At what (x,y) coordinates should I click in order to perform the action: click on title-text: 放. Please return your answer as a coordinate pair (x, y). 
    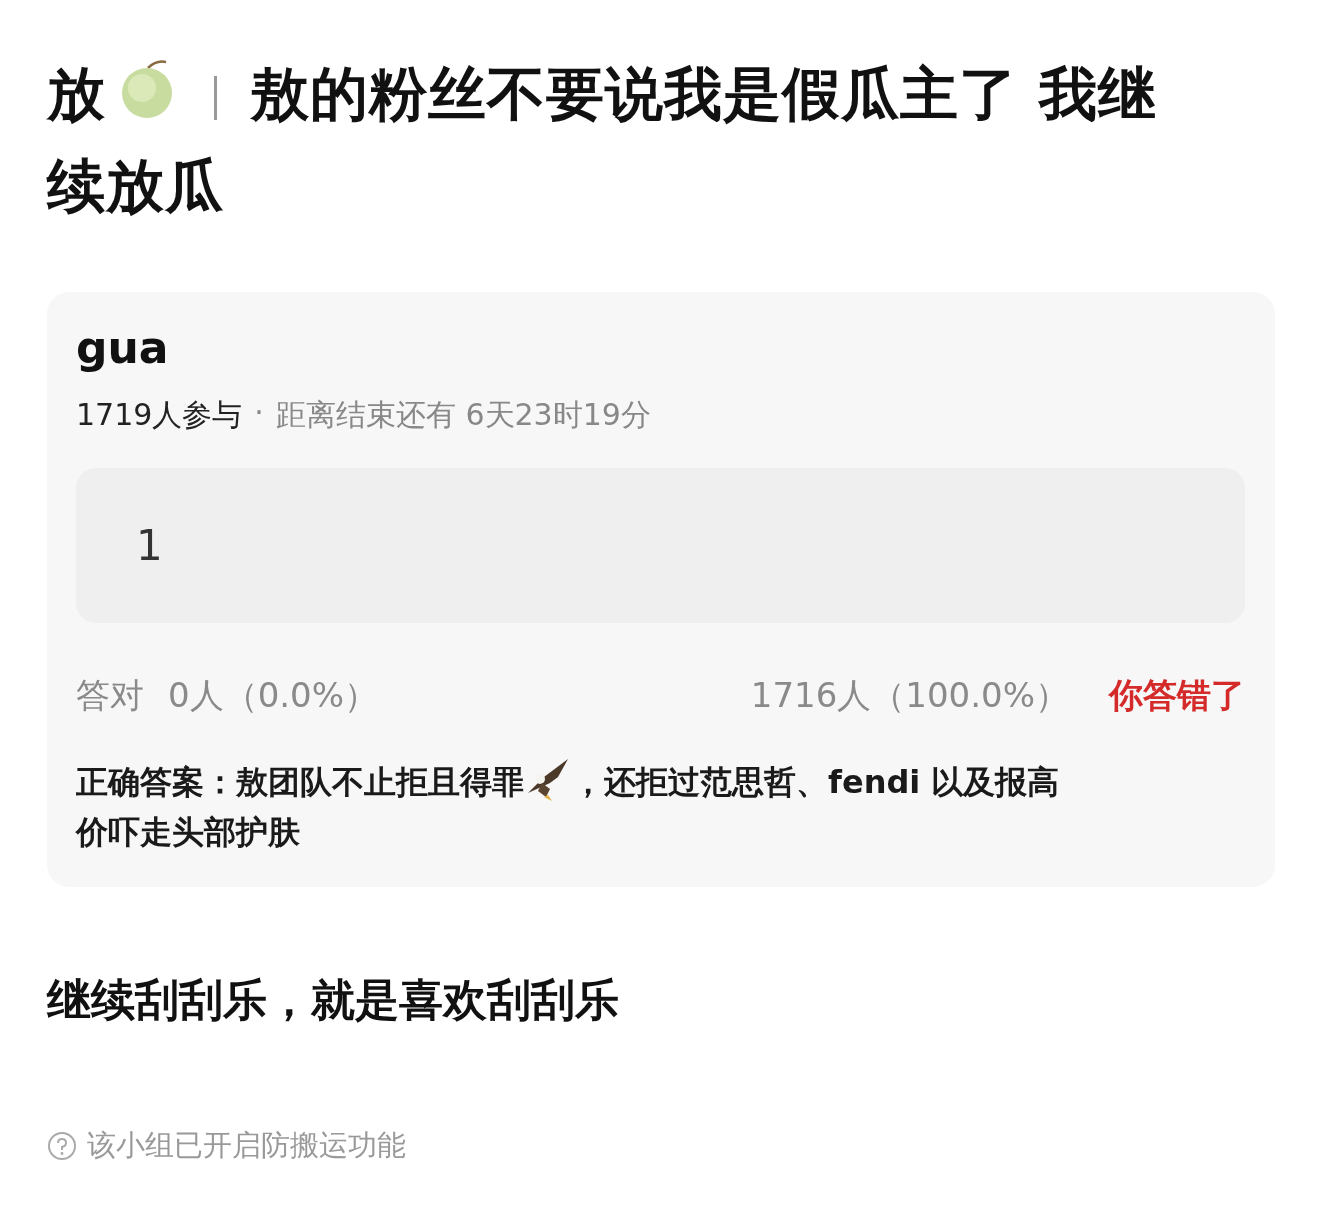
    Looking at the image, I should click on (76, 94).